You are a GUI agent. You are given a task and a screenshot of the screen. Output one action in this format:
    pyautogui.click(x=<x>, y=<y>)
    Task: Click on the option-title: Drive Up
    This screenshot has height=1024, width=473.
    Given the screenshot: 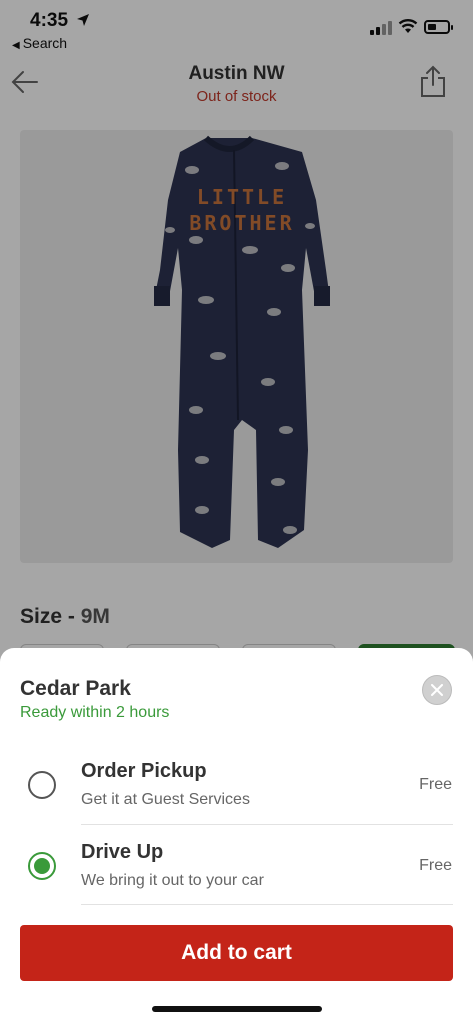 What is the action you would take?
    pyautogui.click(x=122, y=852)
    